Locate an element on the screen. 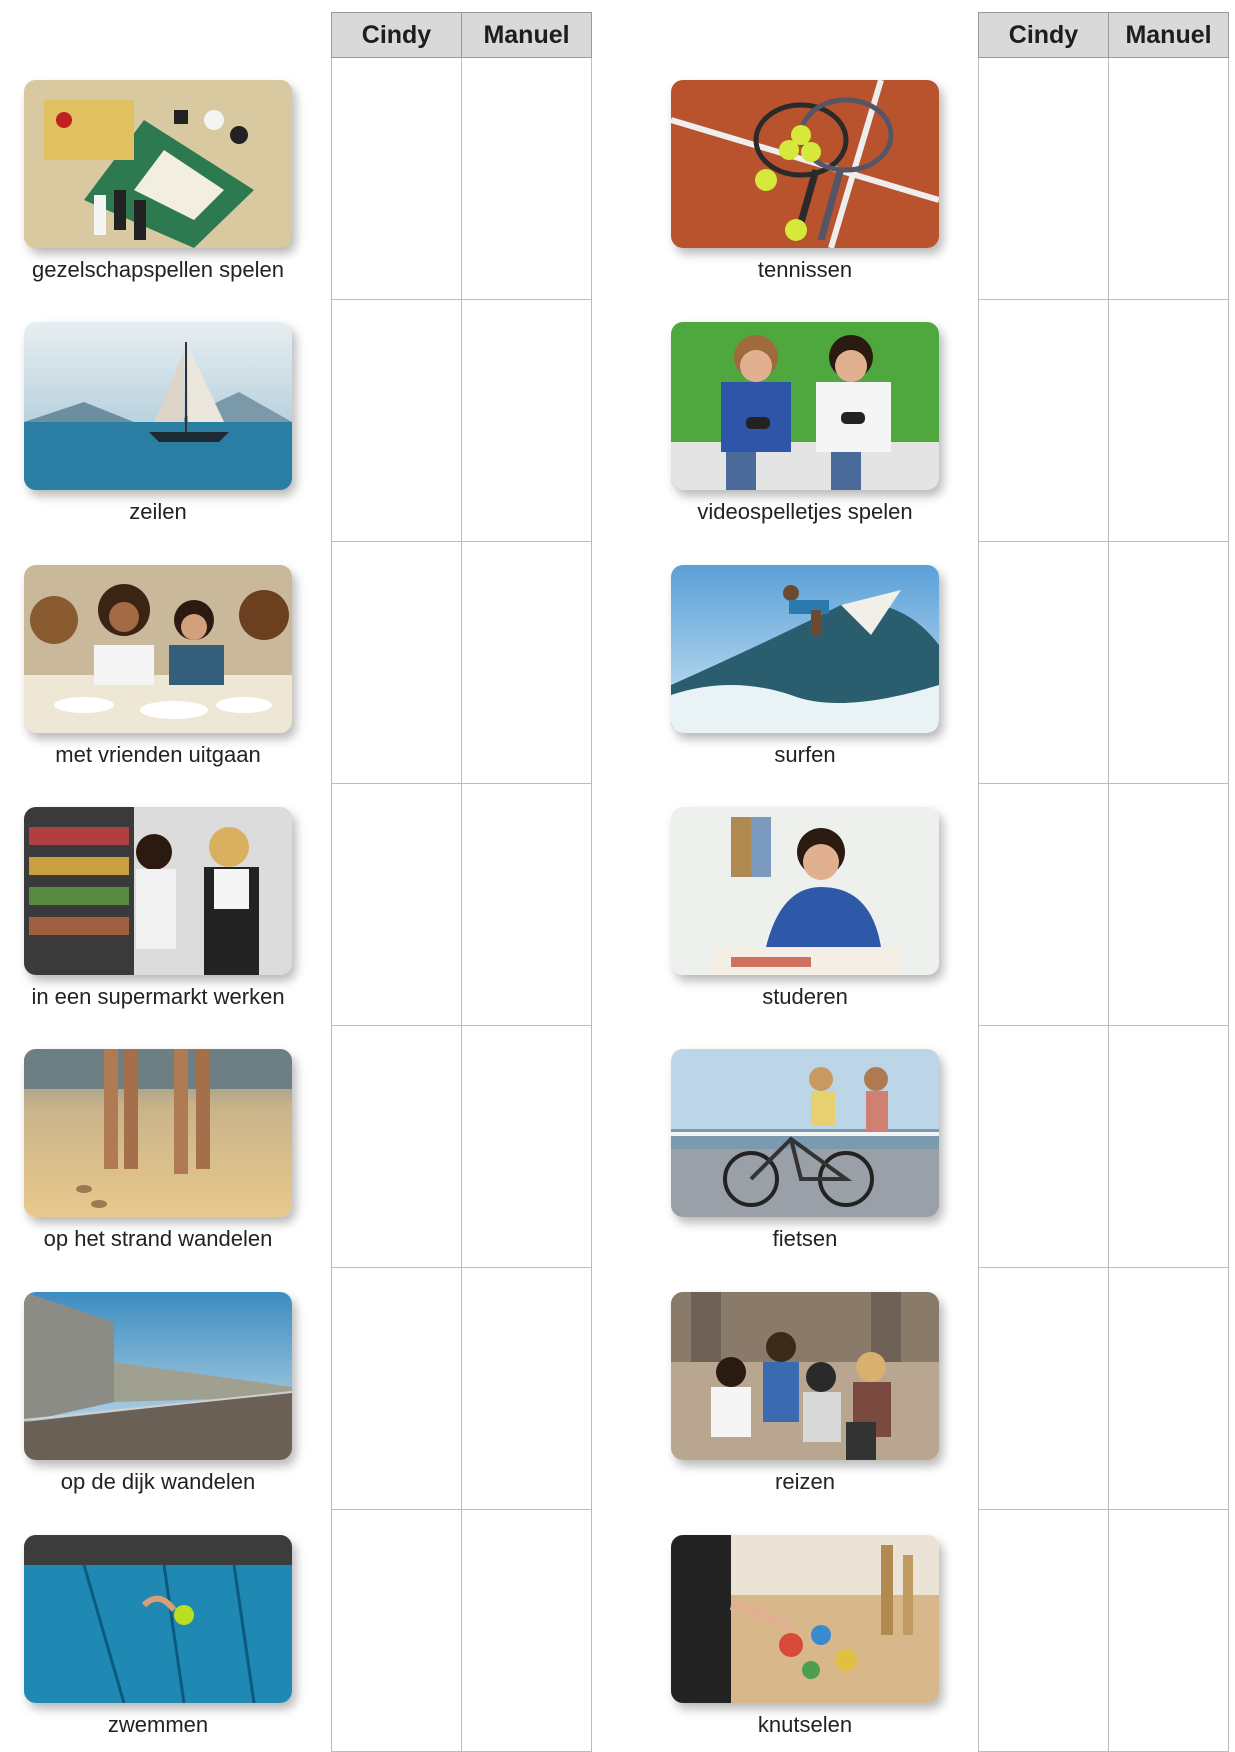 This screenshot has height=1752, width=1235. activity-swimming: zwemmen is located at coordinates (158, 1637).